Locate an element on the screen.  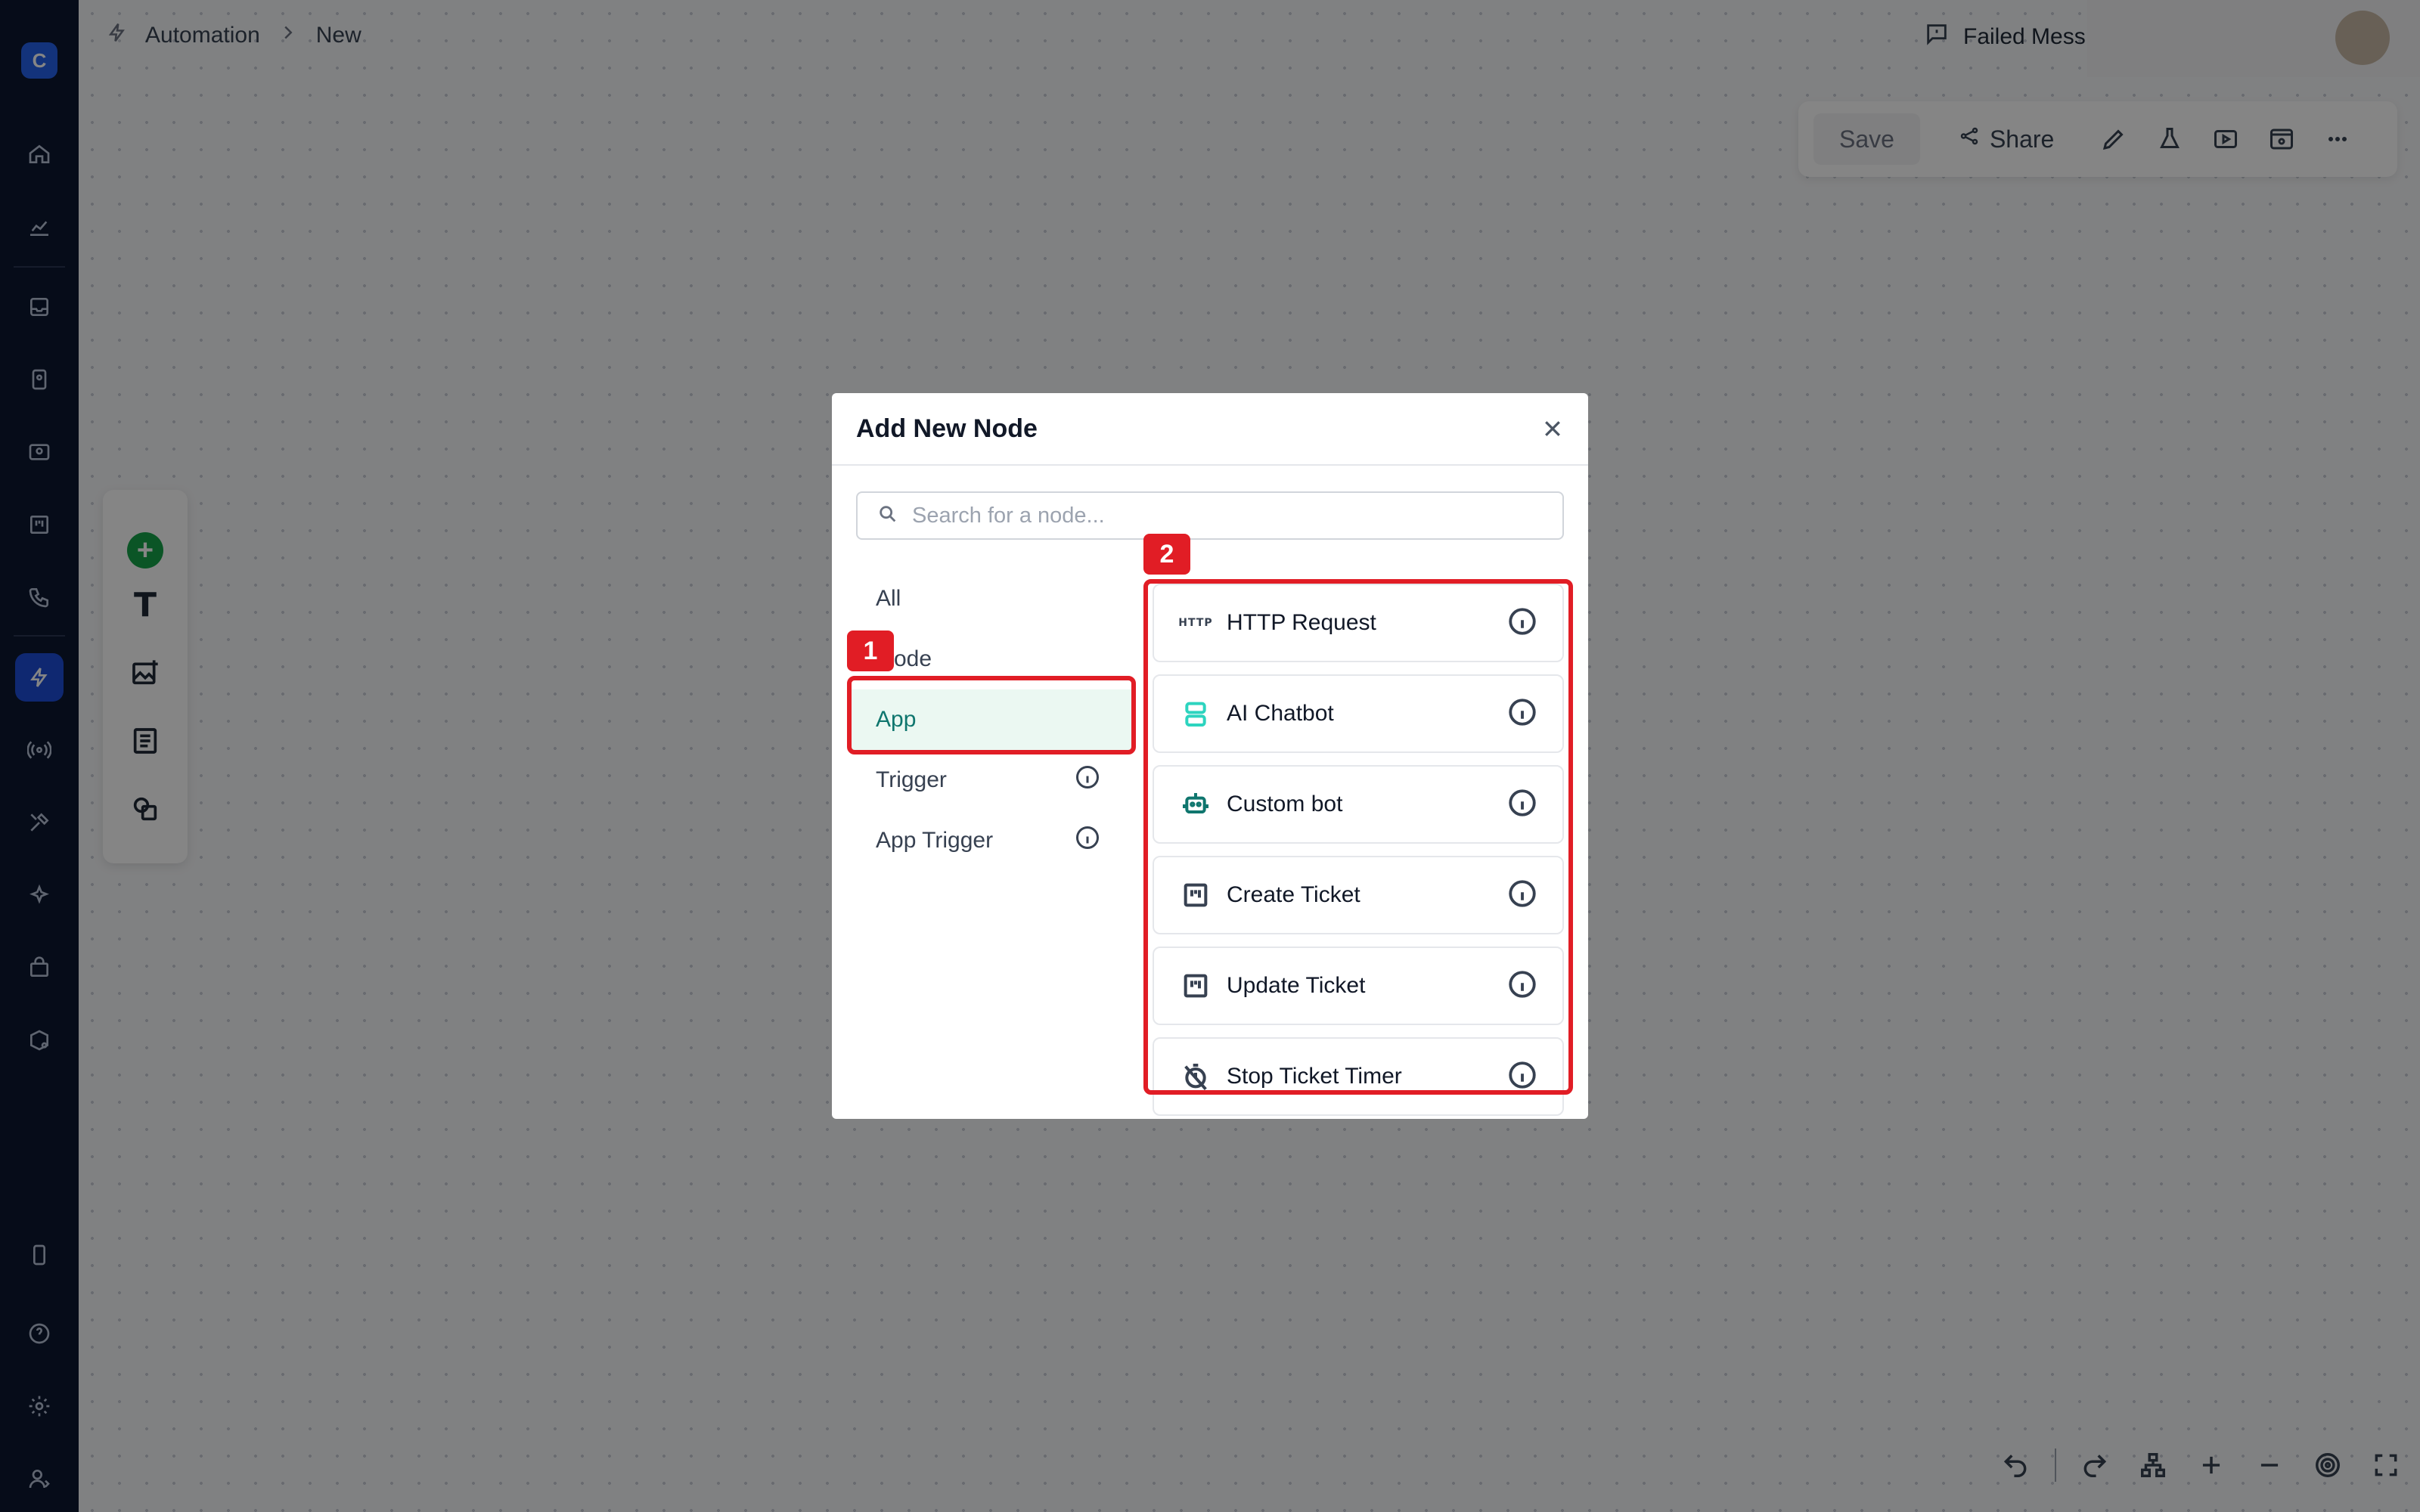
category-app-trigger: App Trigger is located at coordinates (992, 841).